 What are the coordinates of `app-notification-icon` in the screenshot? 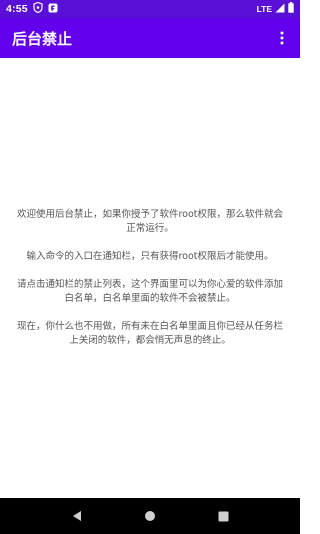 It's located at (53, 9).